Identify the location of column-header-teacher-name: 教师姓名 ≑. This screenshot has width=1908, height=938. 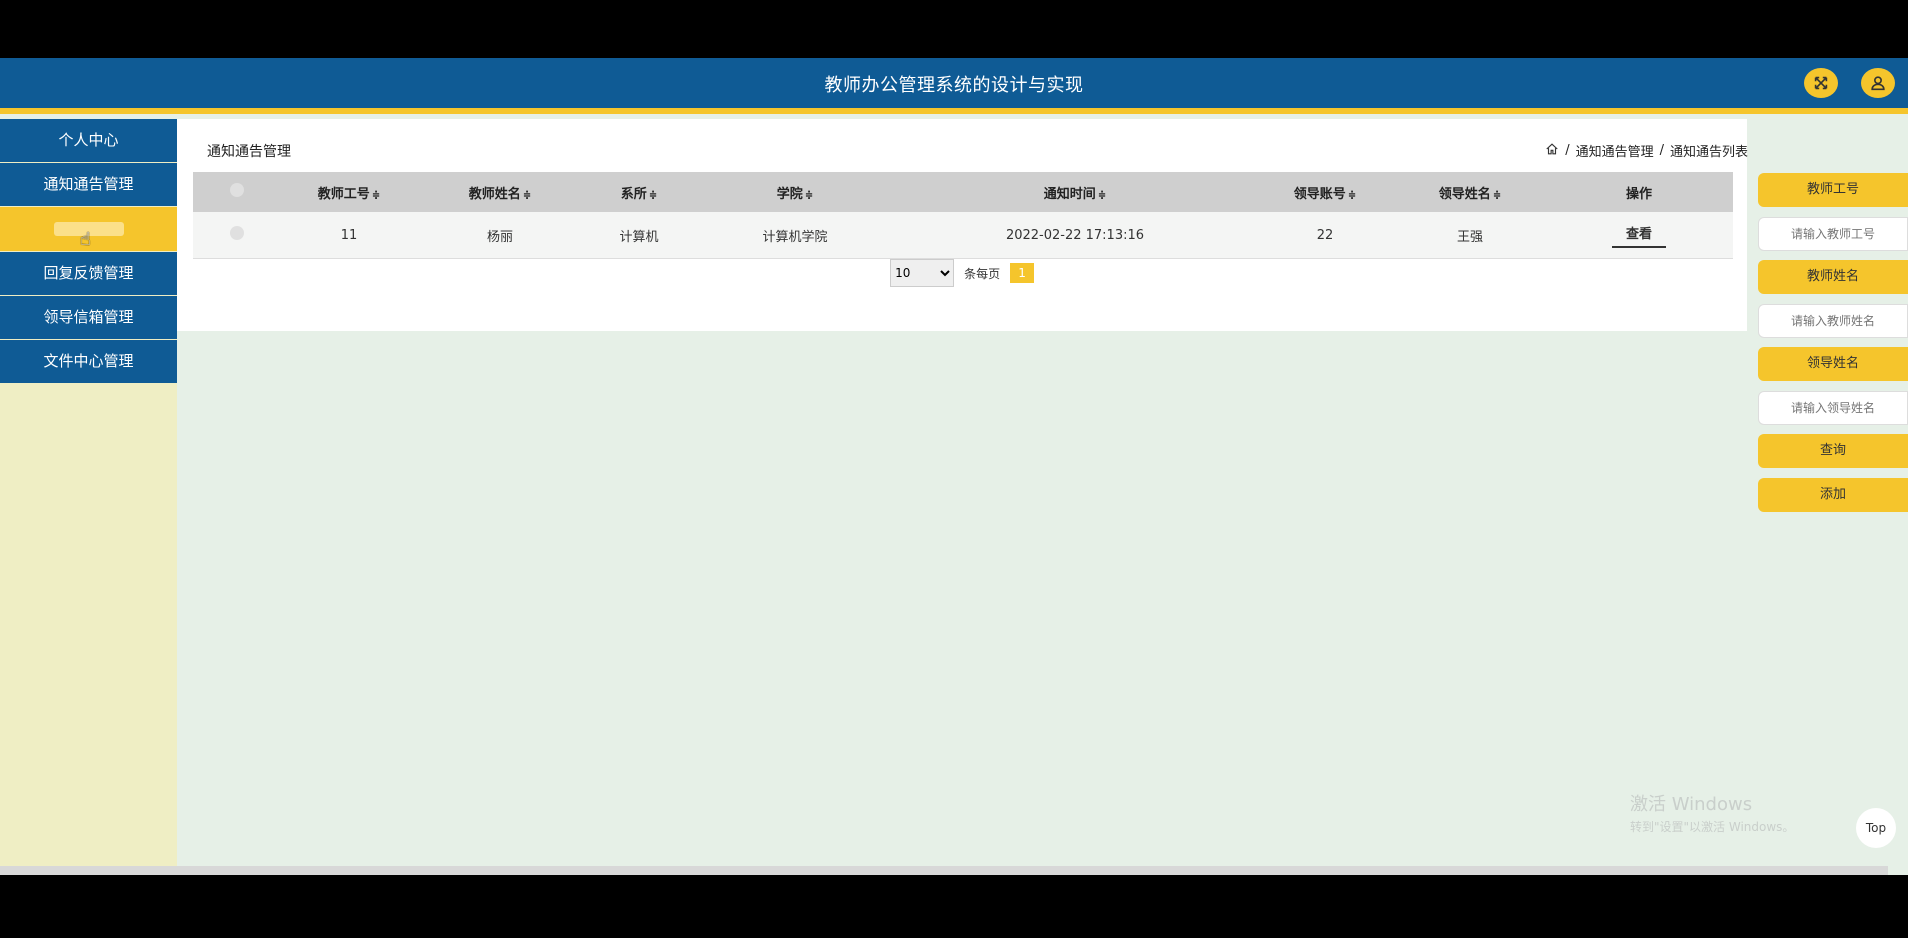
(500, 192).